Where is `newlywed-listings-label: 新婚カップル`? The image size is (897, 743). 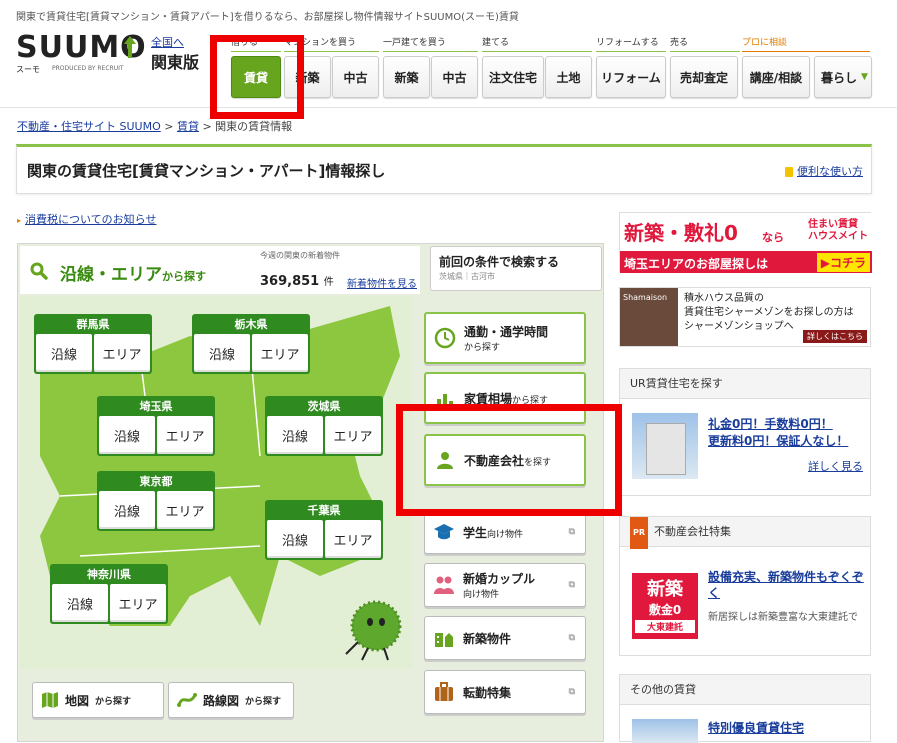
newlywed-listings-label: 新婚カップル is located at coordinates (499, 579).